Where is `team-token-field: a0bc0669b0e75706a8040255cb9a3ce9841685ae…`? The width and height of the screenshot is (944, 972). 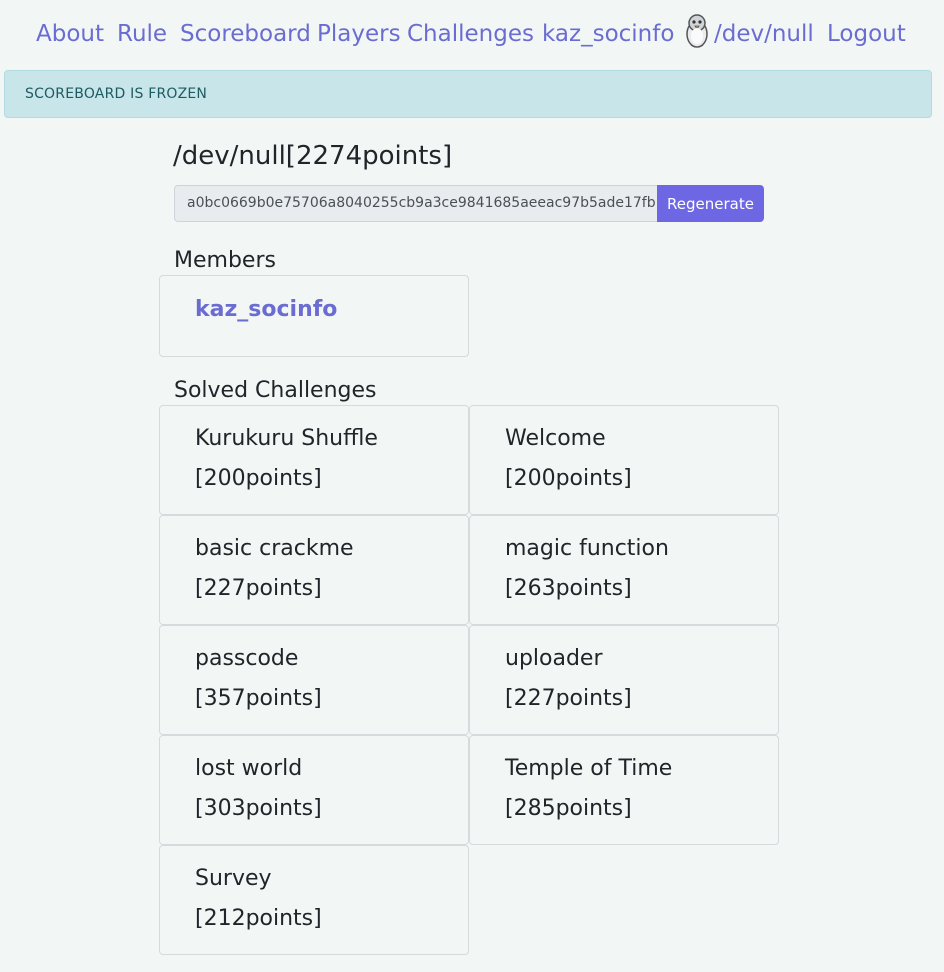 team-token-field: a0bc0669b0e75706a8040255cb9a3ce9841685ae… is located at coordinates (415, 203).